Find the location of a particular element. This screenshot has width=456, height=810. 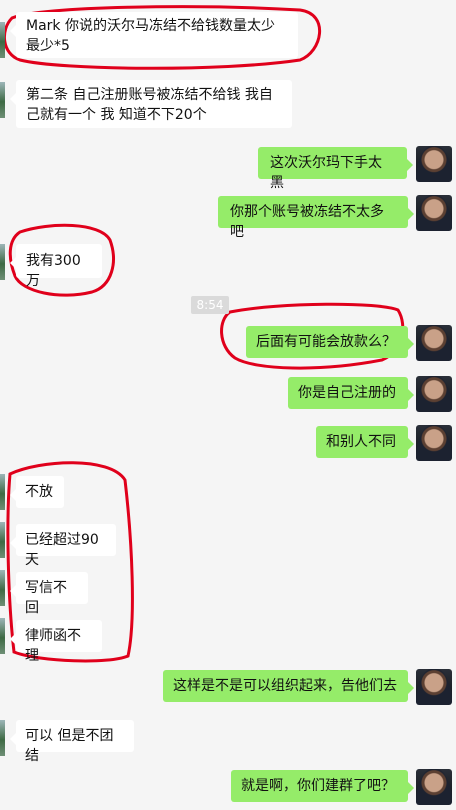

message-outgoing: 后面有可能会放款么？ is located at coordinates (330, 342).